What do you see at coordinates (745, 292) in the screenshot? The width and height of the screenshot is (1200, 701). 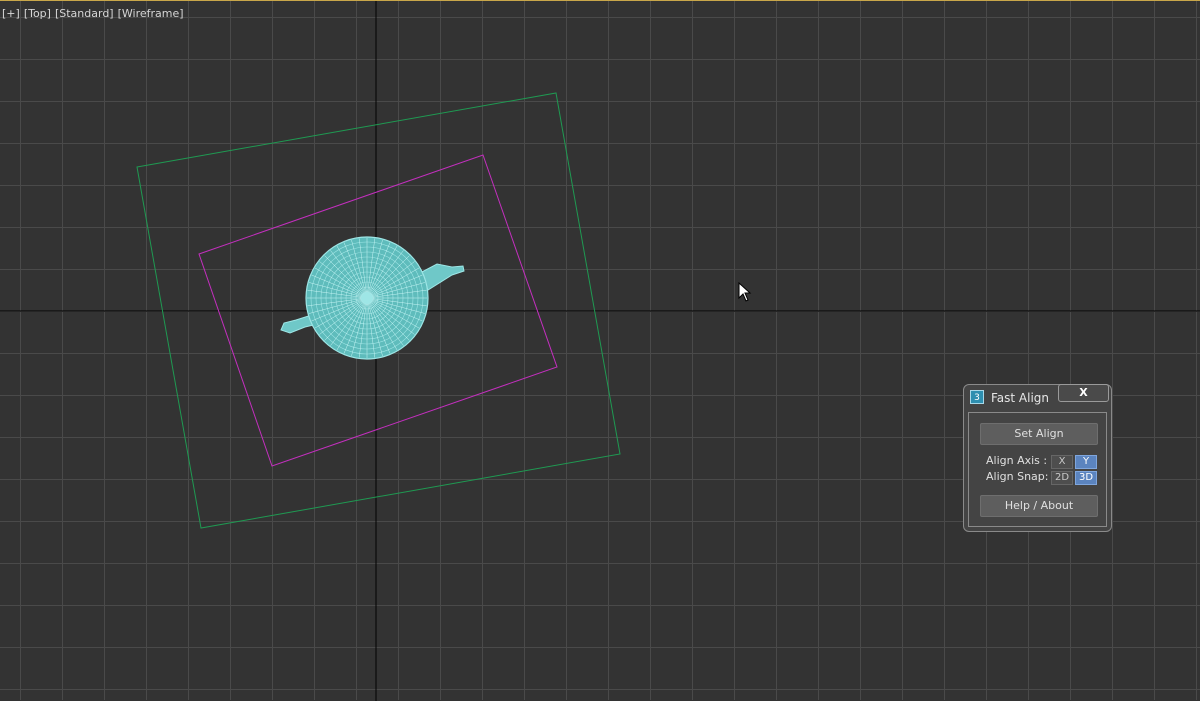 I see `mouse-cursor-icon` at bounding box center [745, 292].